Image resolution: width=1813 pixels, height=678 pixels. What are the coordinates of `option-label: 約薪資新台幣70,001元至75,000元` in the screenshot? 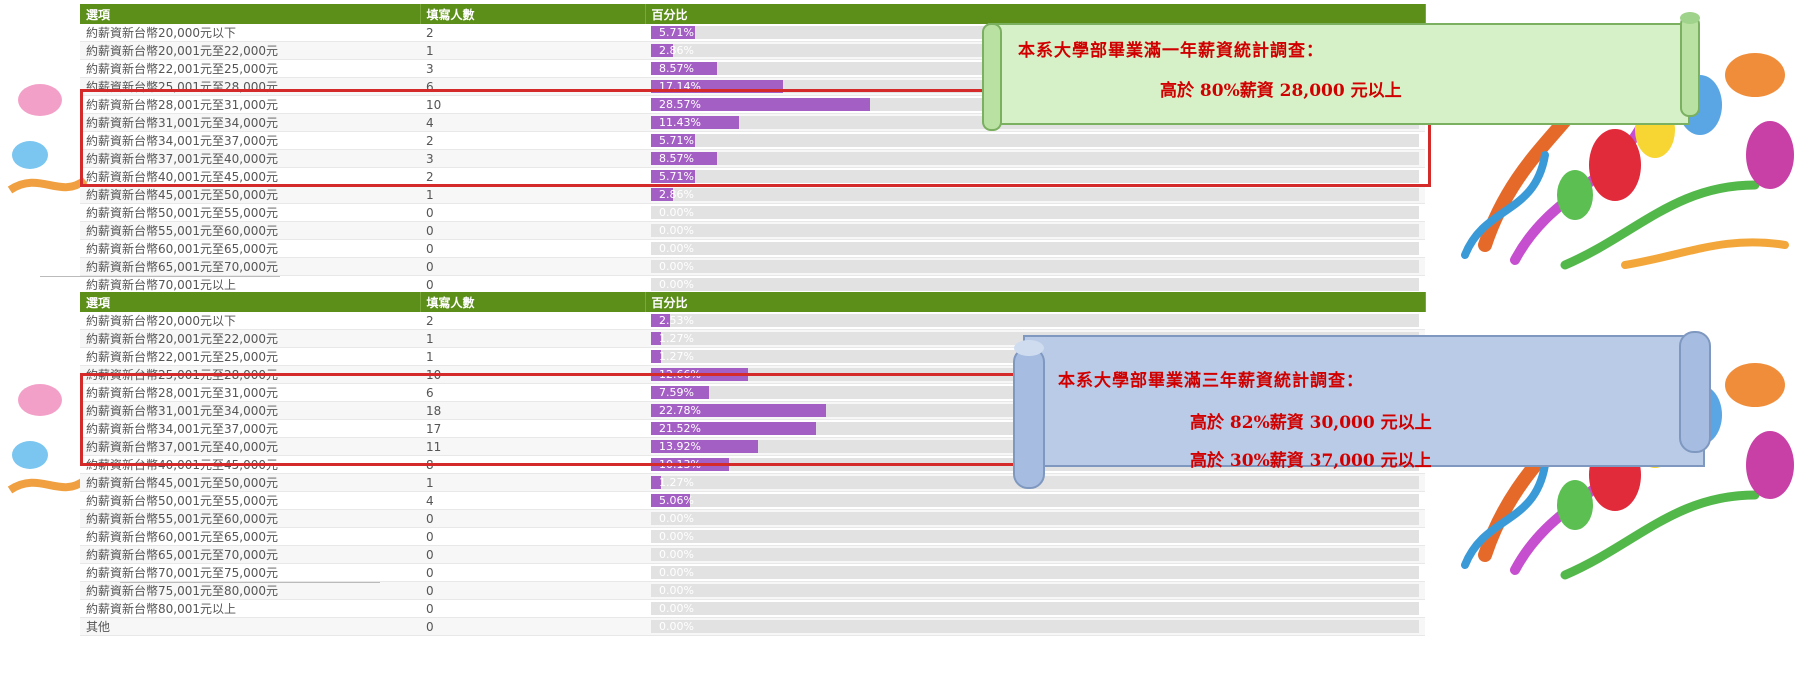 It's located at (250, 572).